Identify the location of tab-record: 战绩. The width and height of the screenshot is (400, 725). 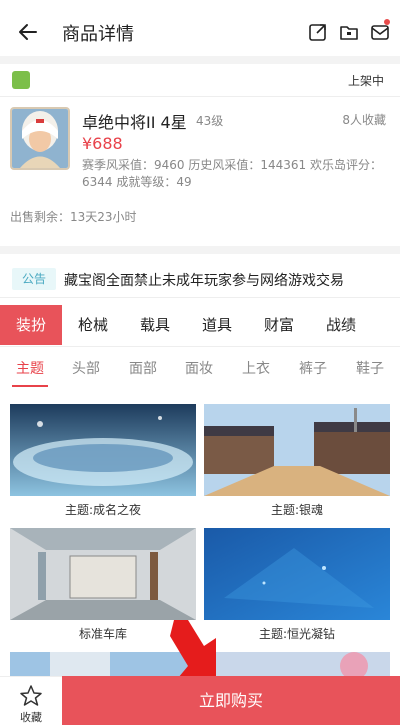
(341, 325).